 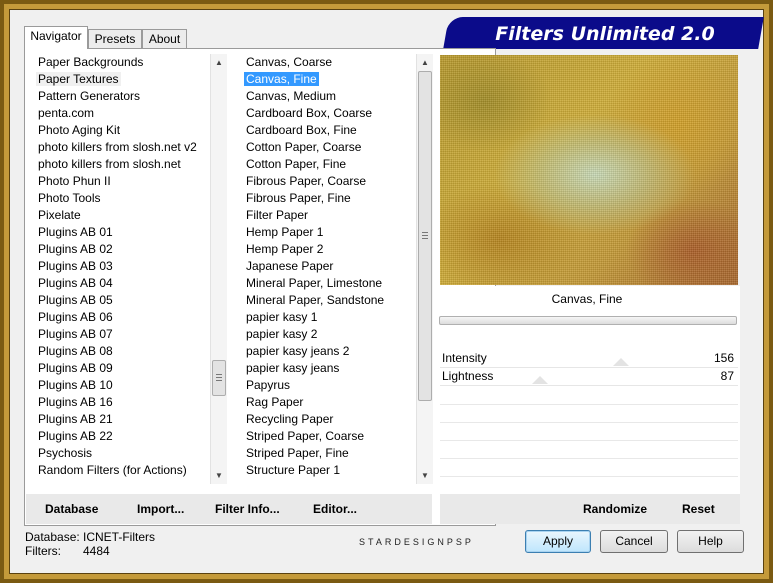 What do you see at coordinates (329, 334) in the screenshot?
I see `list-item: papier kasy 2` at bounding box center [329, 334].